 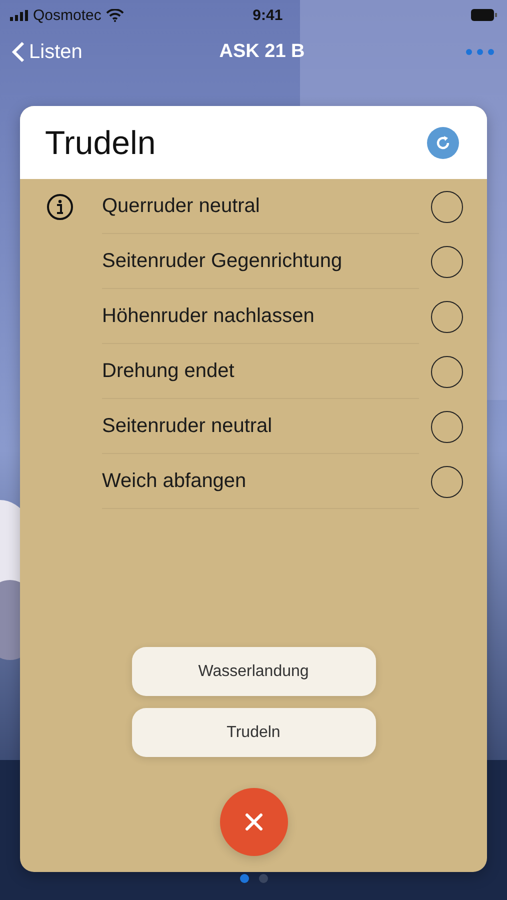 What do you see at coordinates (260, 206) in the screenshot?
I see `checklist-item: Querruder neutral` at bounding box center [260, 206].